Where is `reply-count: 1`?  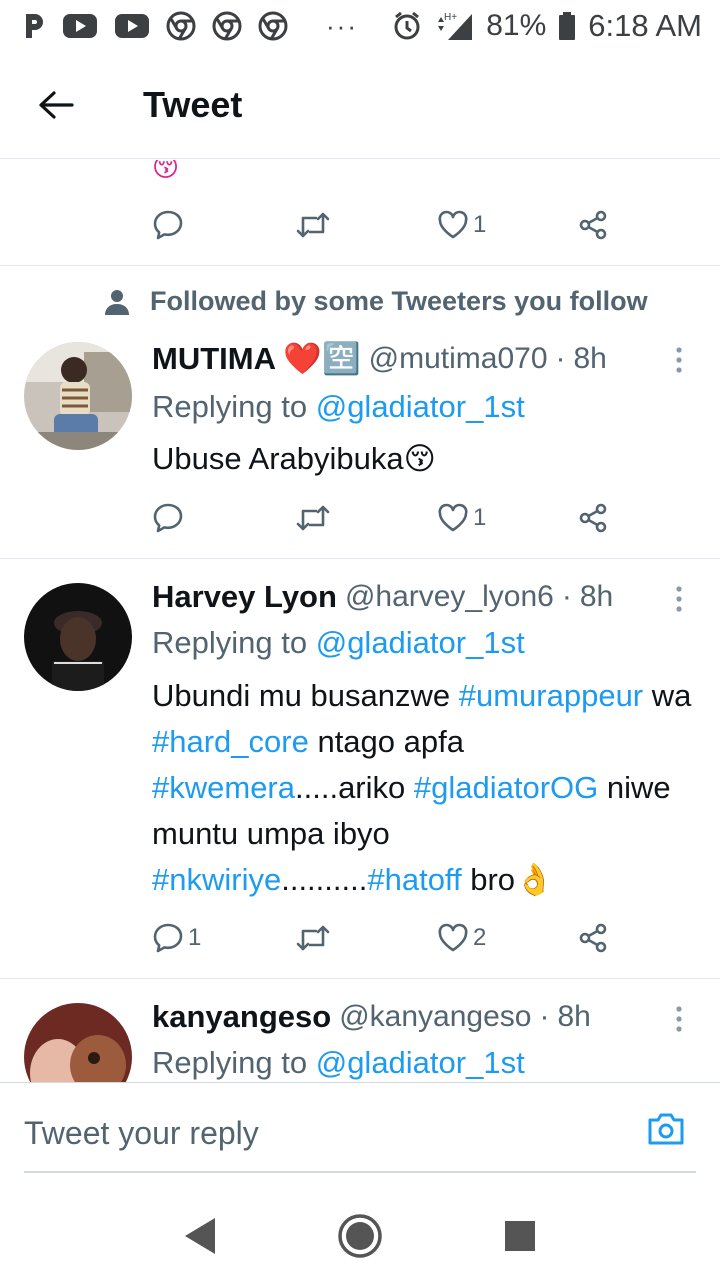
reply-count: 1 is located at coordinates (195, 937).